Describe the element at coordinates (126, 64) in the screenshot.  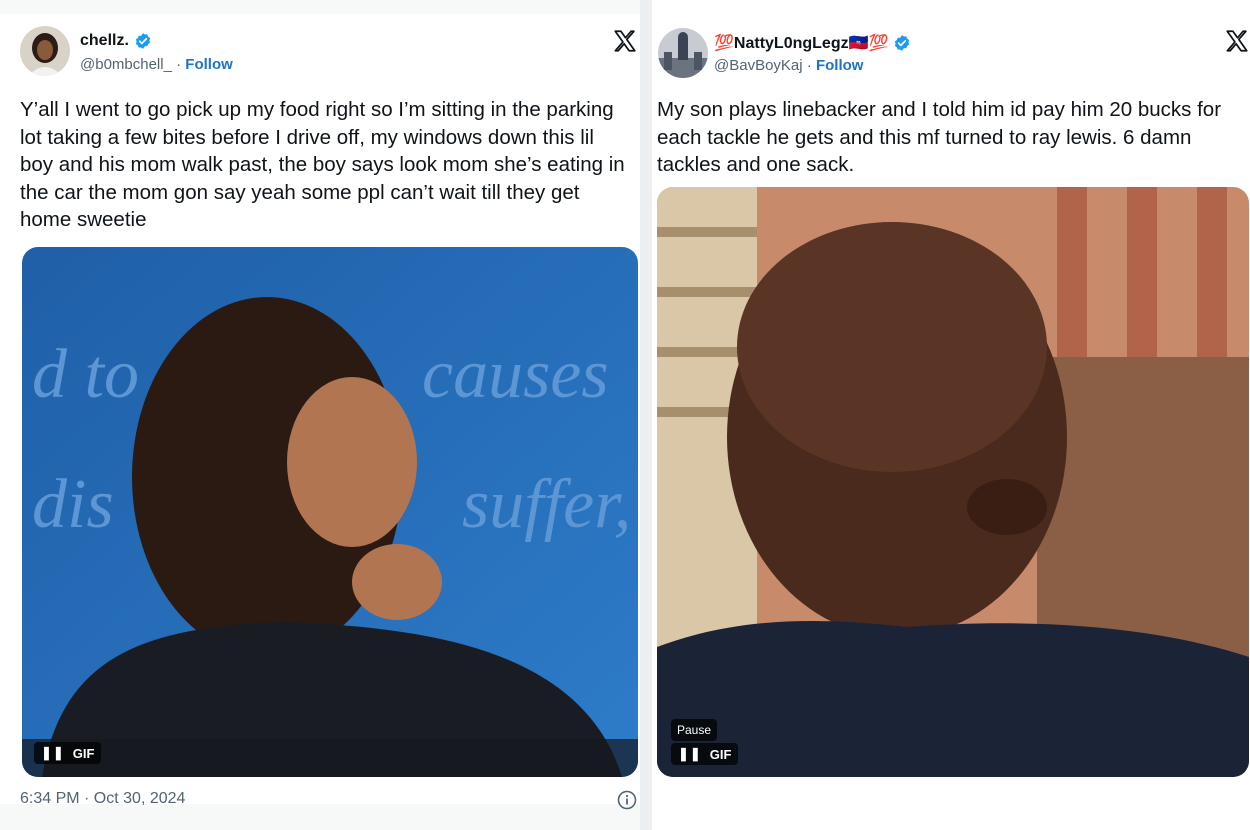
I see `left-author-handle: @b0mbchell_` at that location.